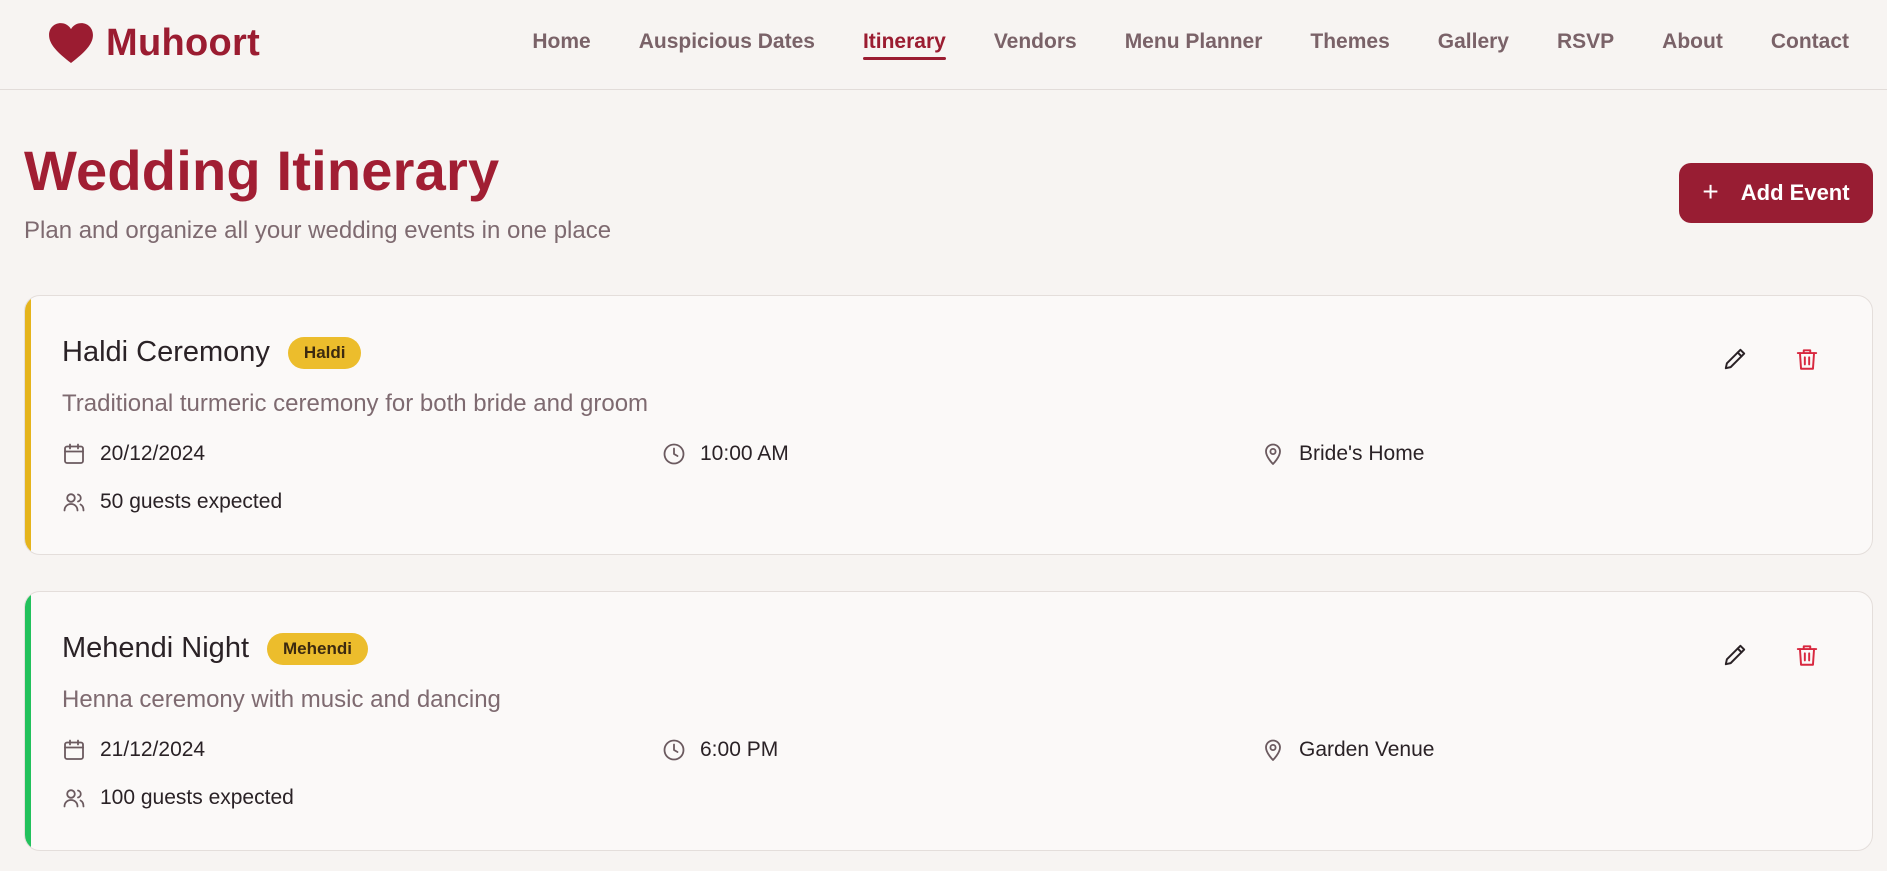  What do you see at coordinates (1585, 44) in the screenshot?
I see `nav-rsvp: RSVP` at bounding box center [1585, 44].